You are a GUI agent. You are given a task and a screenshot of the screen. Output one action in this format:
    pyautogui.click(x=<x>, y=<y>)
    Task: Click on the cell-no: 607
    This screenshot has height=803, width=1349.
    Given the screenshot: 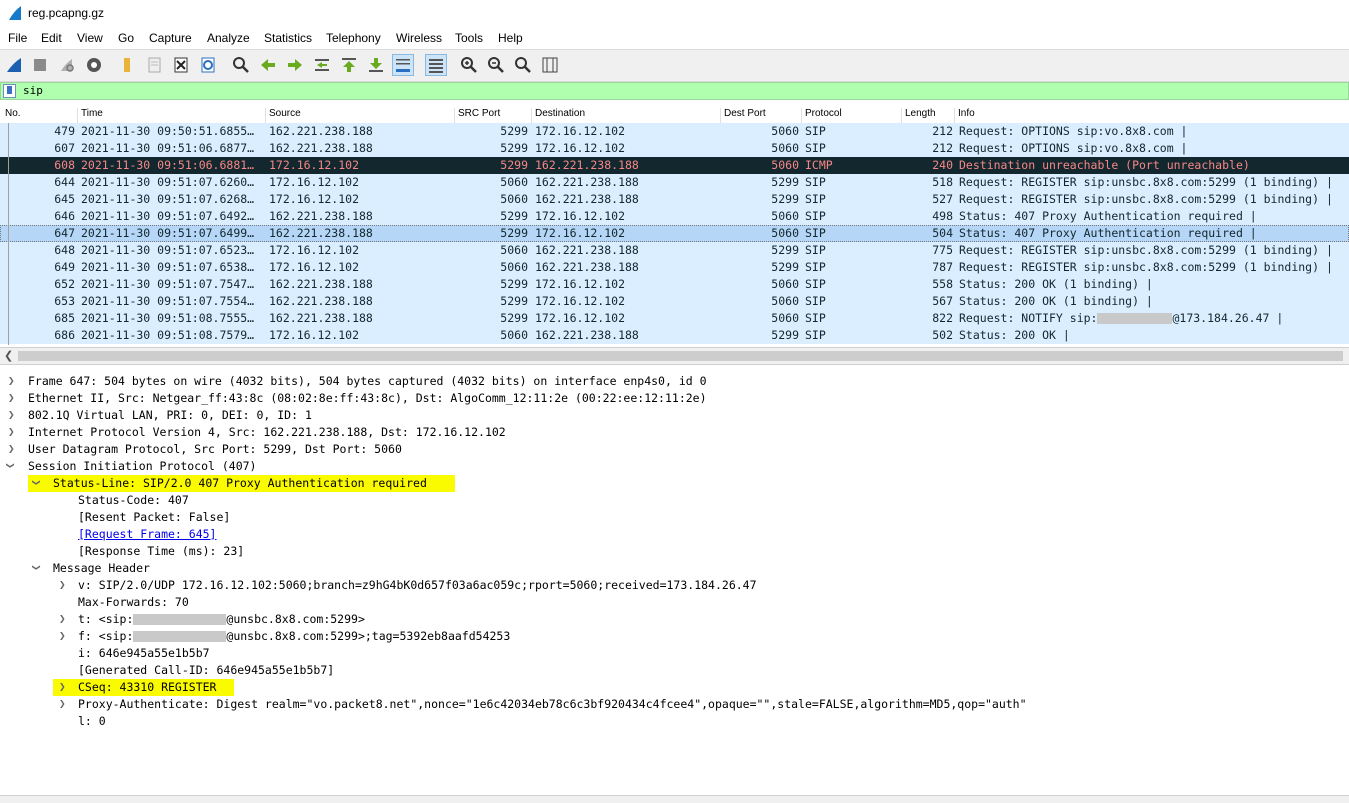 What is the action you would take?
    pyautogui.click(x=64, y=148)
    